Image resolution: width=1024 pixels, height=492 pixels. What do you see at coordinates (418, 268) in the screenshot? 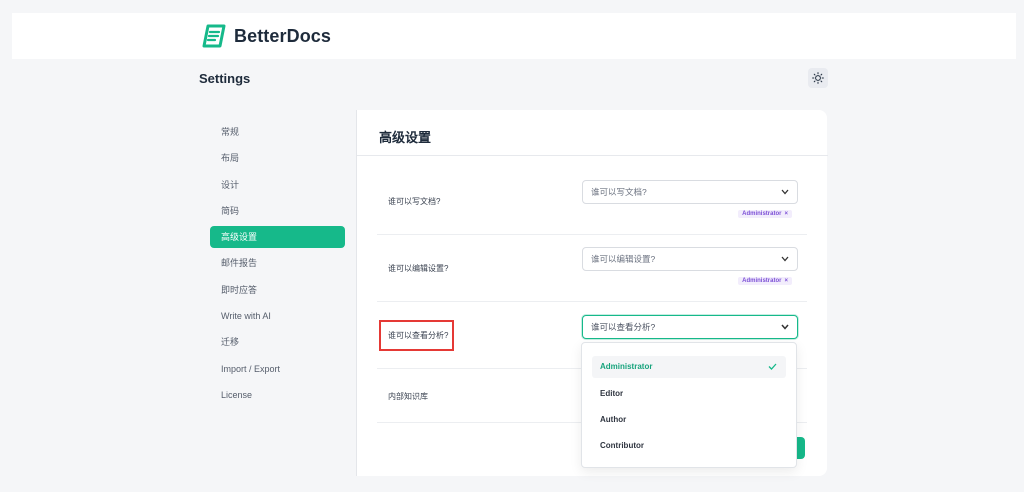
I see `edit-settings-label: 谁可以编辑设置?` at bounding box center [418, 268].